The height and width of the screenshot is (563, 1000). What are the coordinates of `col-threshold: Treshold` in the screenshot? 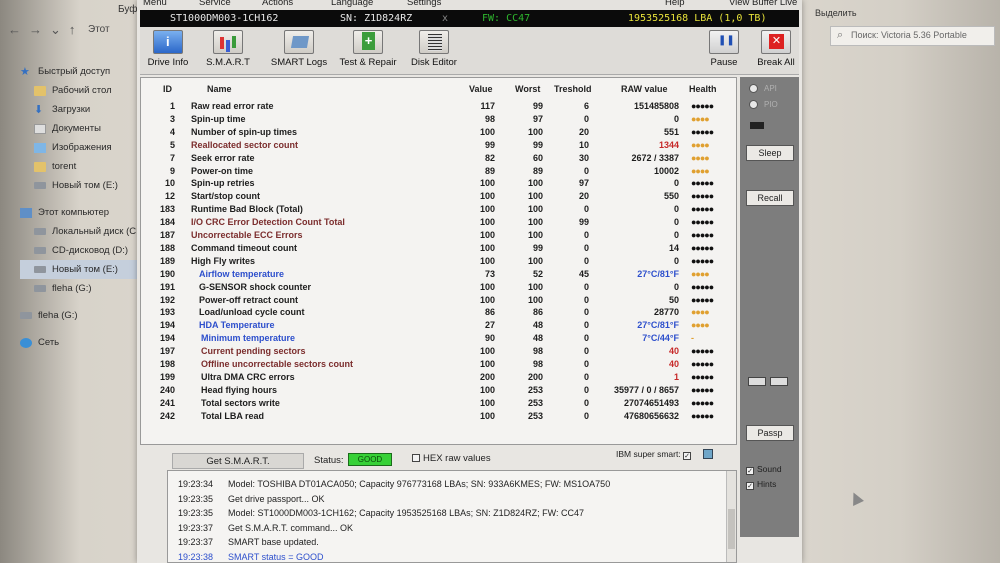 It's located at (573, 89).